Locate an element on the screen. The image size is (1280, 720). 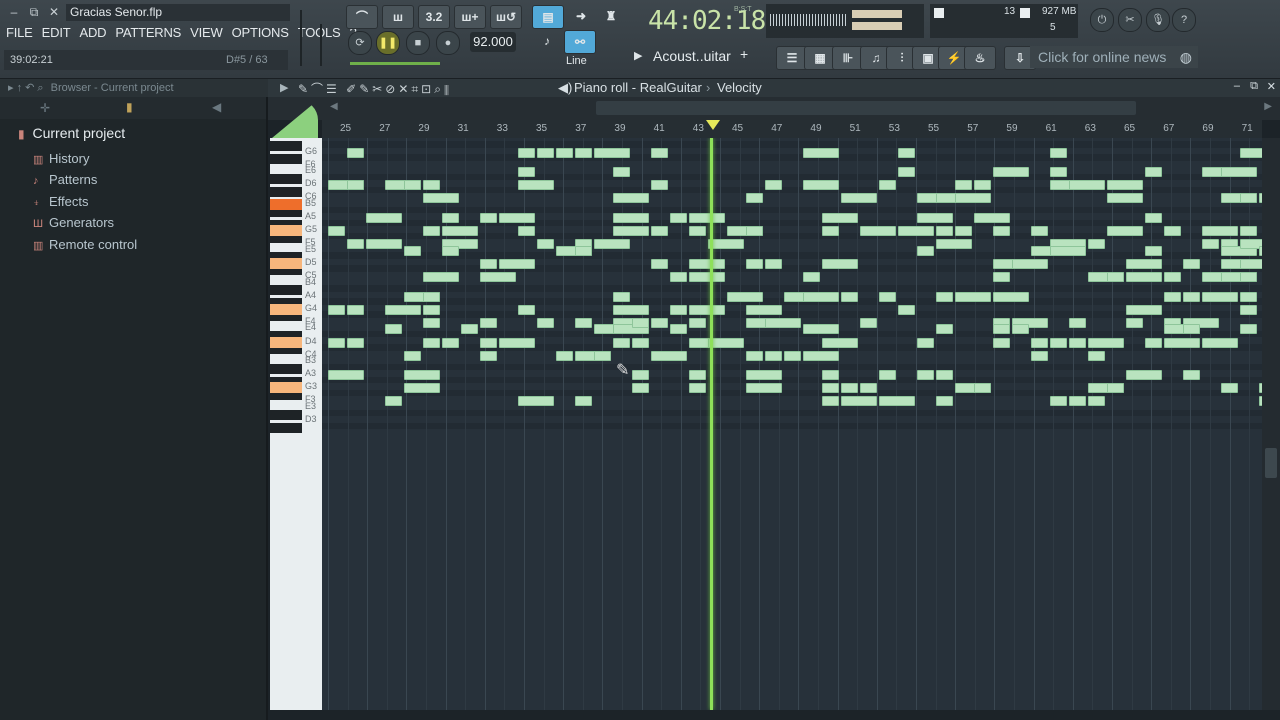
vertical-scrollbar is located at coordinates (1271, 424).